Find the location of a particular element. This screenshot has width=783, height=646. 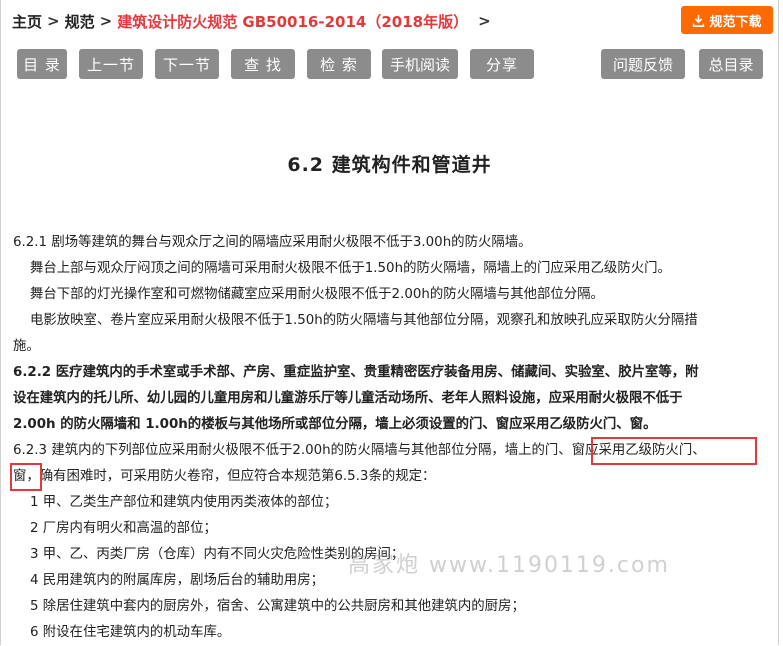

list-item: 5 除居住建筑中套内的厨房外，宿舍、公寓建筑中的公共厨房和其他建筑内的厨房； is located at coordinates (277, 606).